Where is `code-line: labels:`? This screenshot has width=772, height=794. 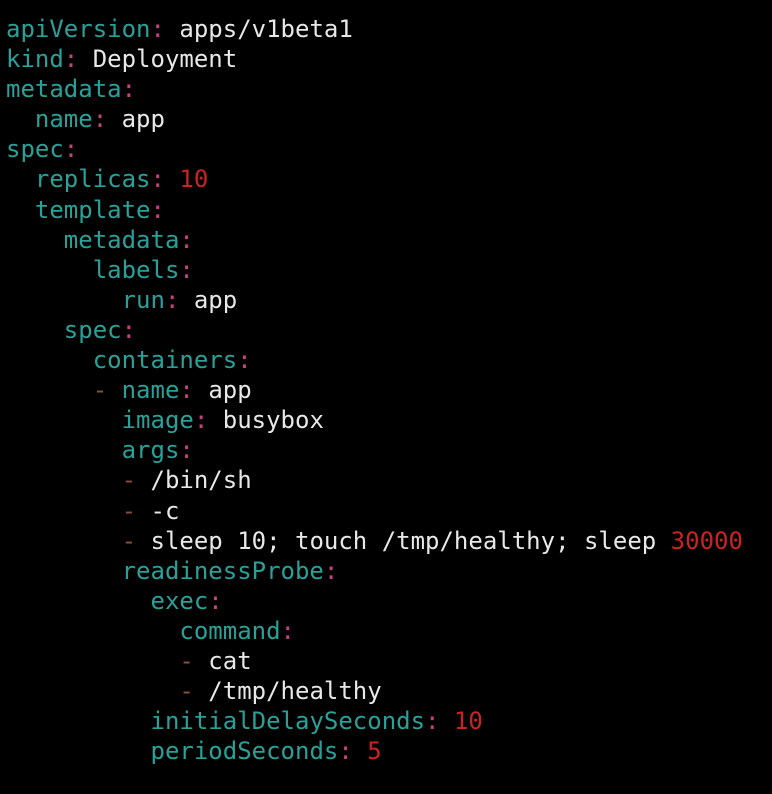 code-line: labels: is located at coordinates (374, 270).